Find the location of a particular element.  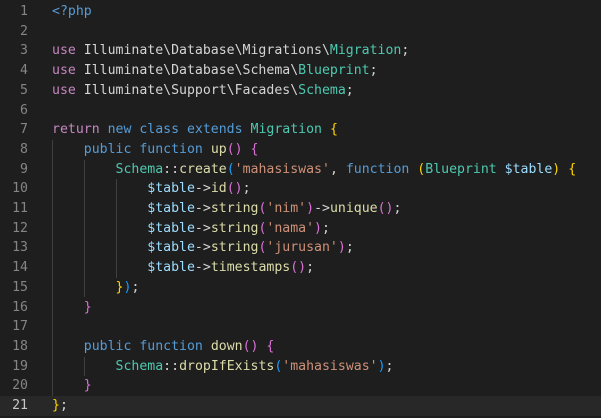

code-text: }); is located at coordinates (96, 288).